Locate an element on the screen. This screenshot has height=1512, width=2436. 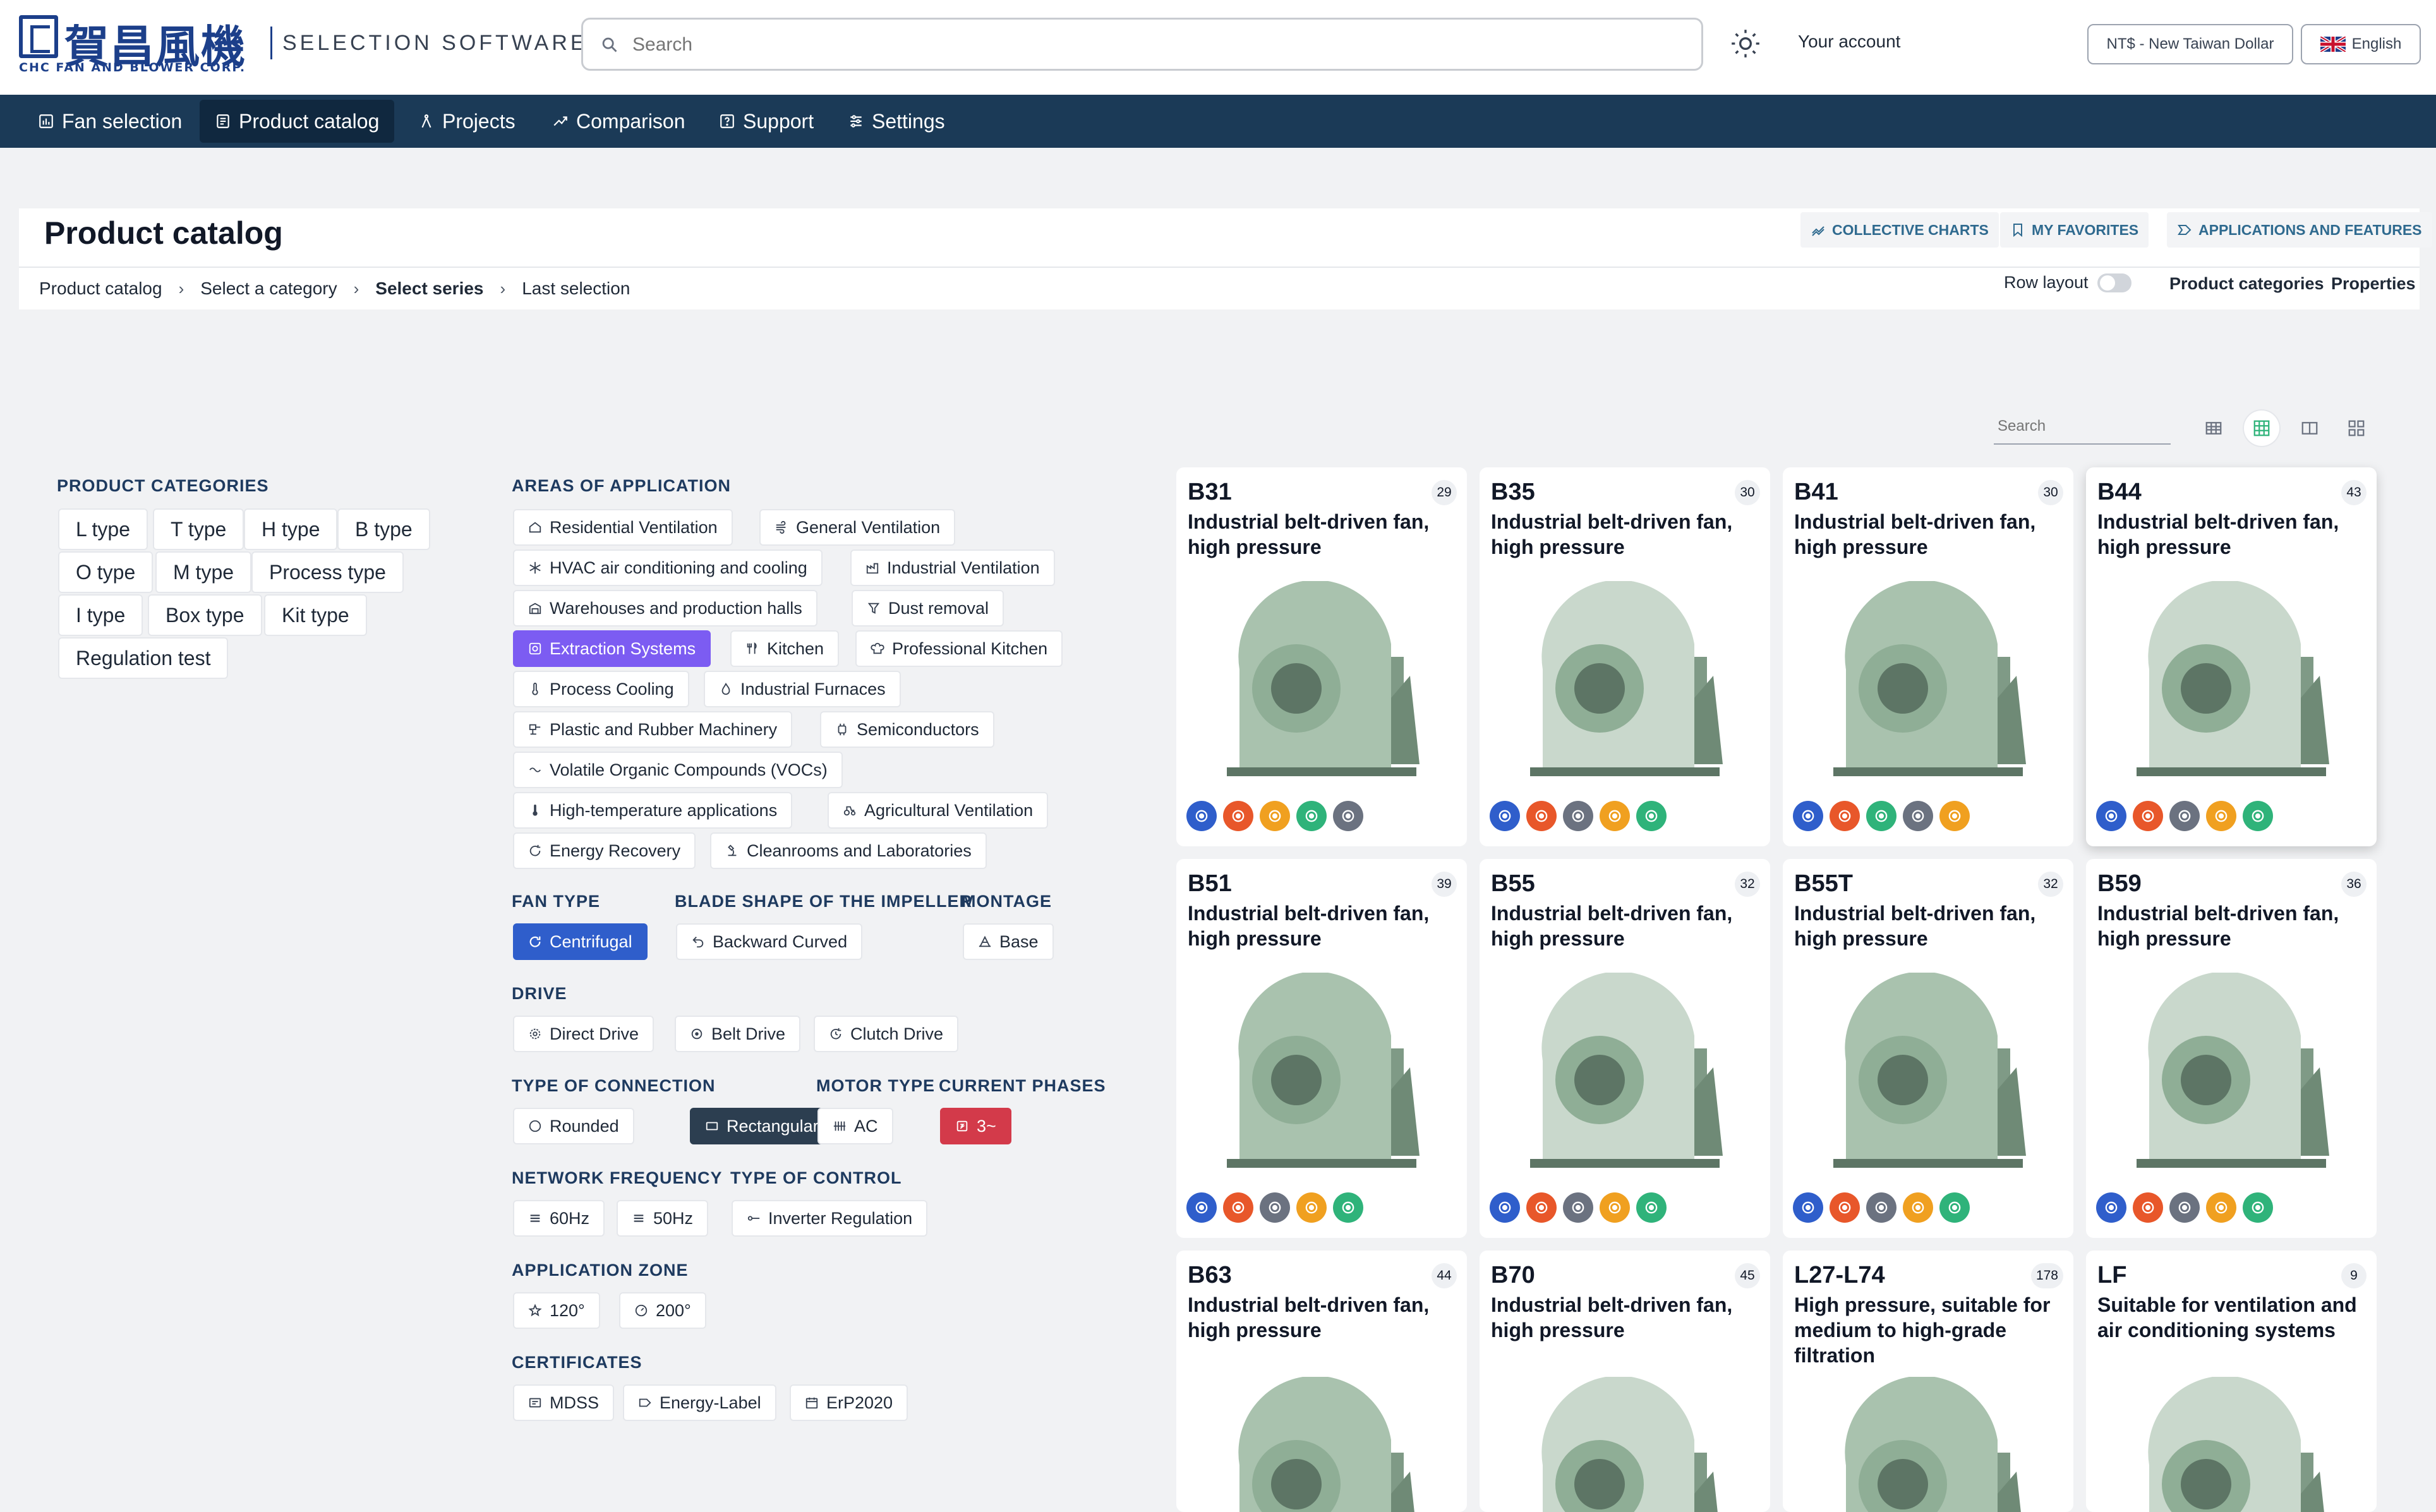
category-chip: B type is located at coordinates (383, 529).